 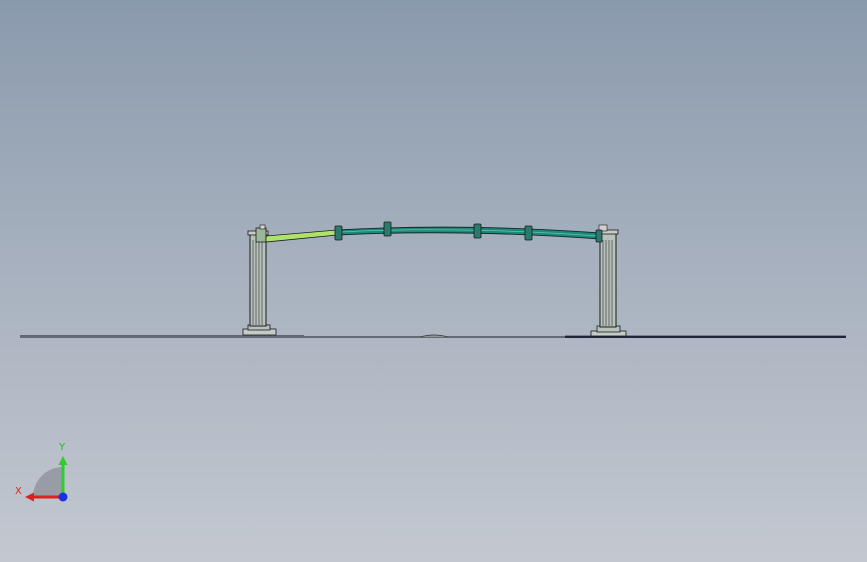 What do you see at coordinates (18, 491) in the screenshot?
I see `x-axis-label: X` at bounding box center [18, 491].